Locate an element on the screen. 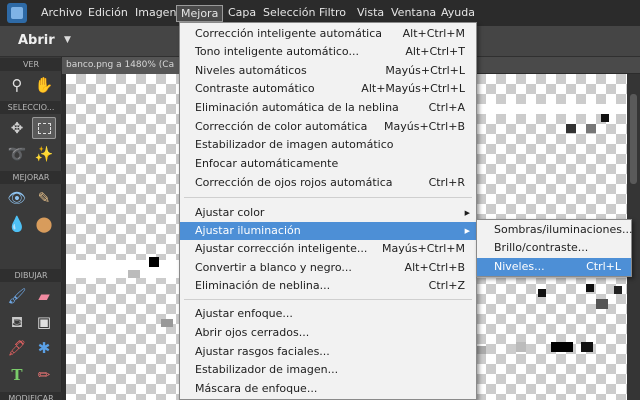 The image size is (640, 400). document-tab: banco.png a 1480% (Ca is located at coordinates (121, 65).